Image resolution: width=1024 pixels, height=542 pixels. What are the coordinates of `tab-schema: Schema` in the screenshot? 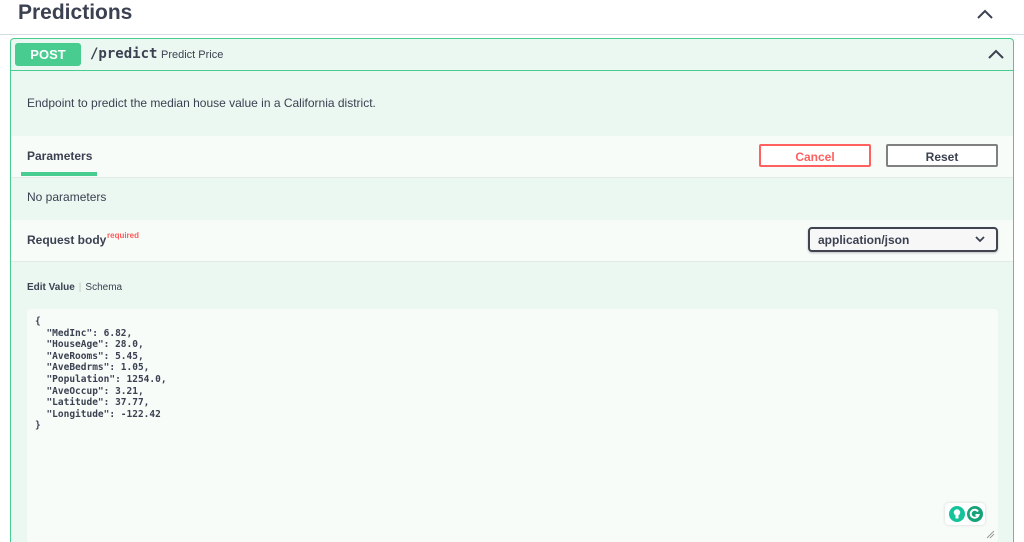 It's located at (103, 287).